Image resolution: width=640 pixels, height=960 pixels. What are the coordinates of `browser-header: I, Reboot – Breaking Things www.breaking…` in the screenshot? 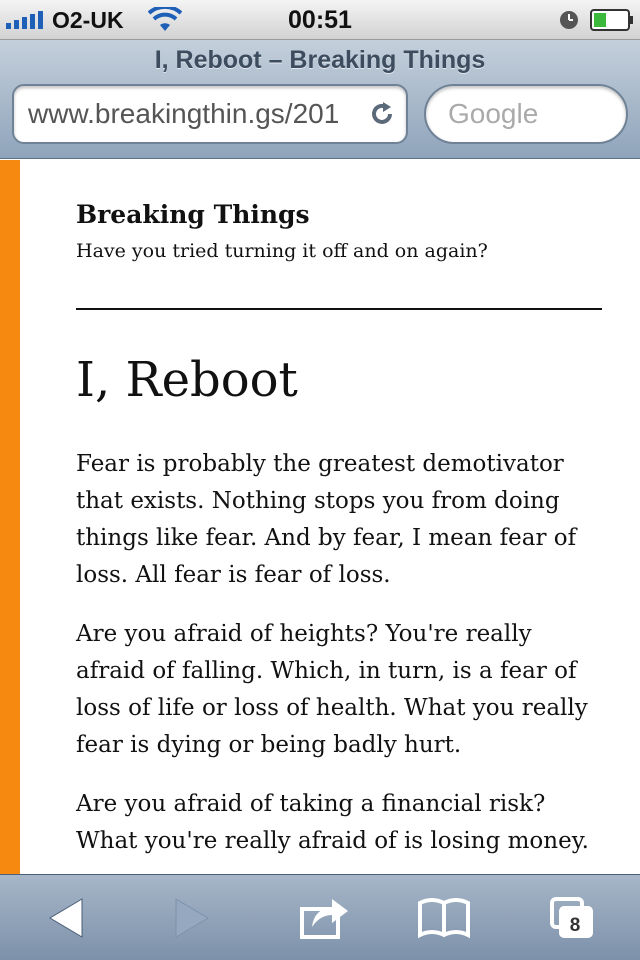 It's located at (320, 99).